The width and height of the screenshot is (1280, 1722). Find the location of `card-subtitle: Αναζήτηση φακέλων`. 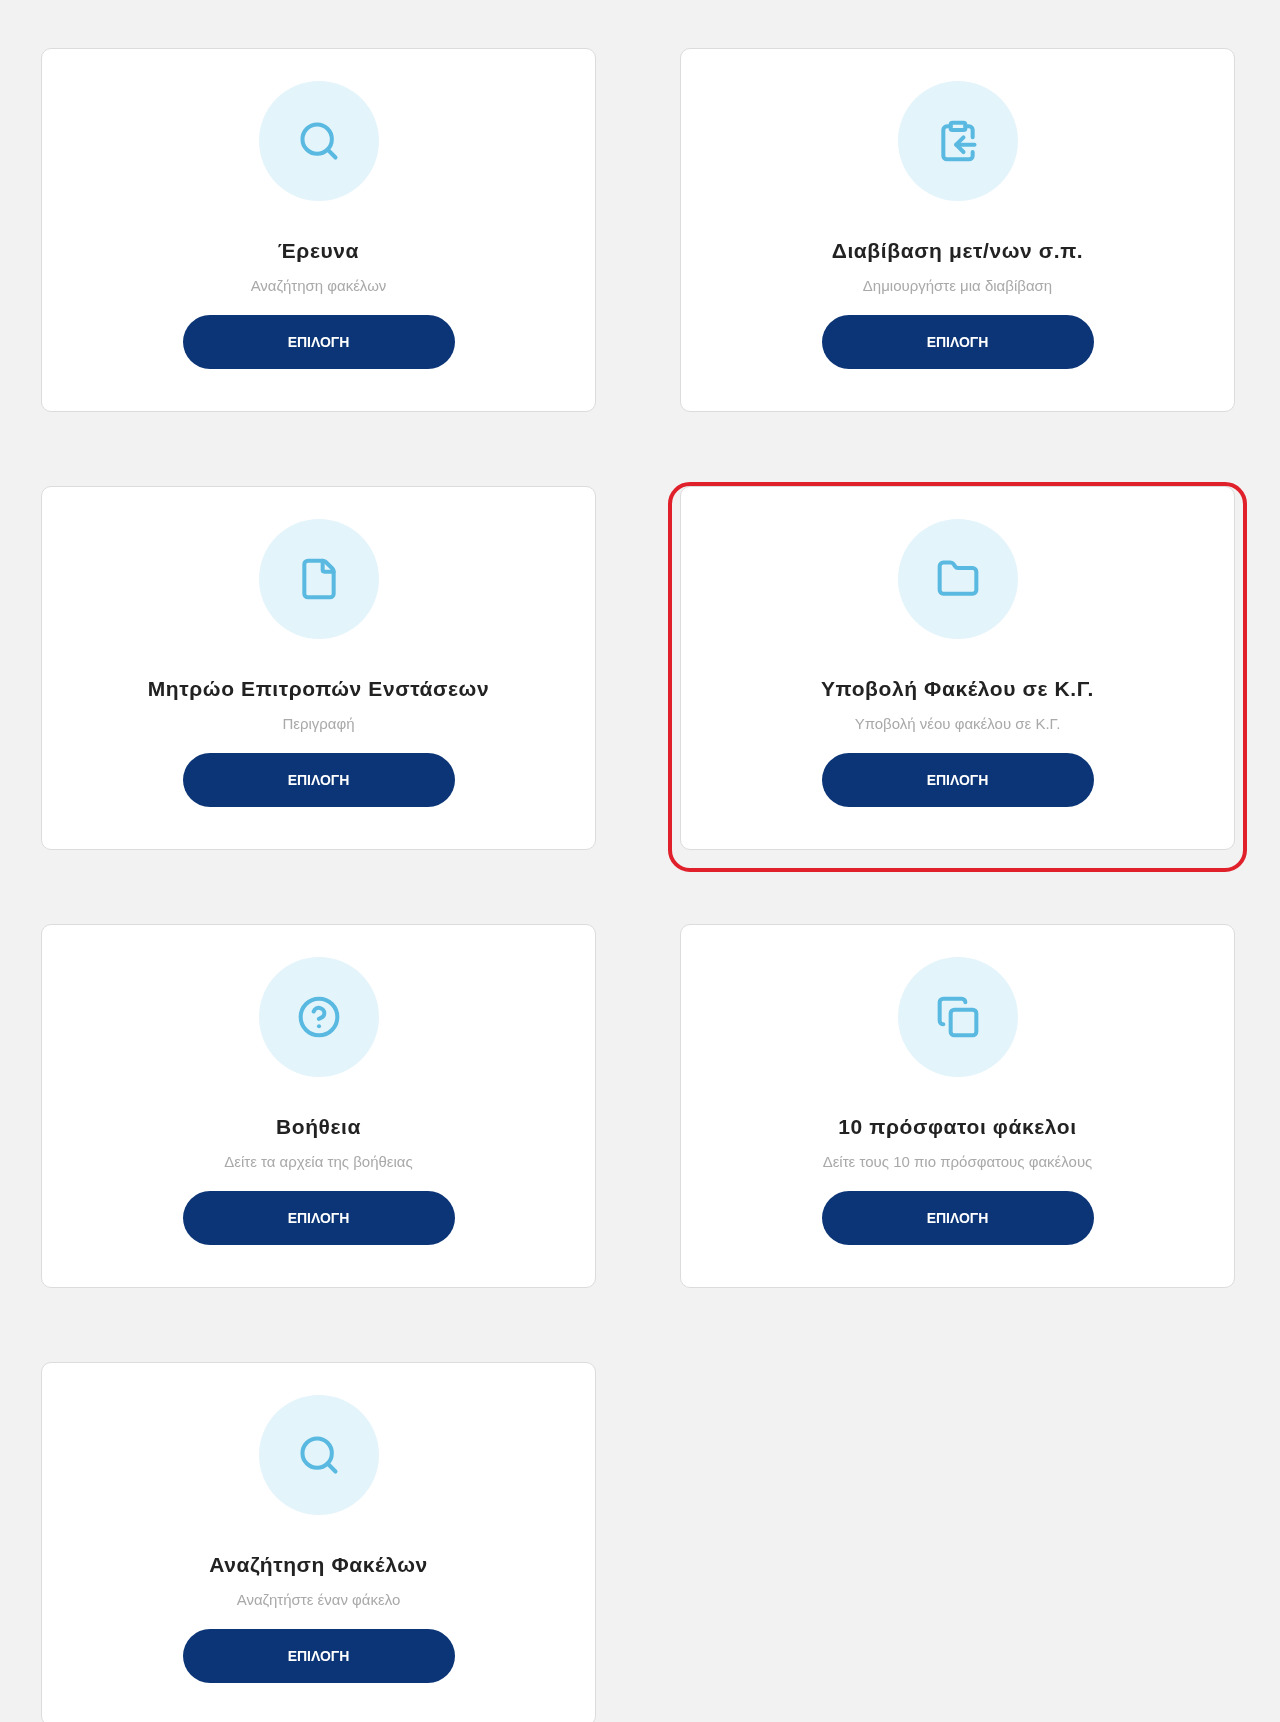

card-subtitle: Αναζήτηση φακέλων is located at coordinates (318, 285).